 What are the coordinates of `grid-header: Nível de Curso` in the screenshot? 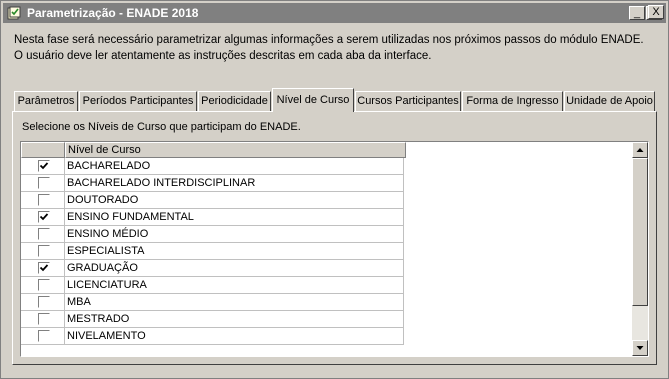 It's located at (213, 150).